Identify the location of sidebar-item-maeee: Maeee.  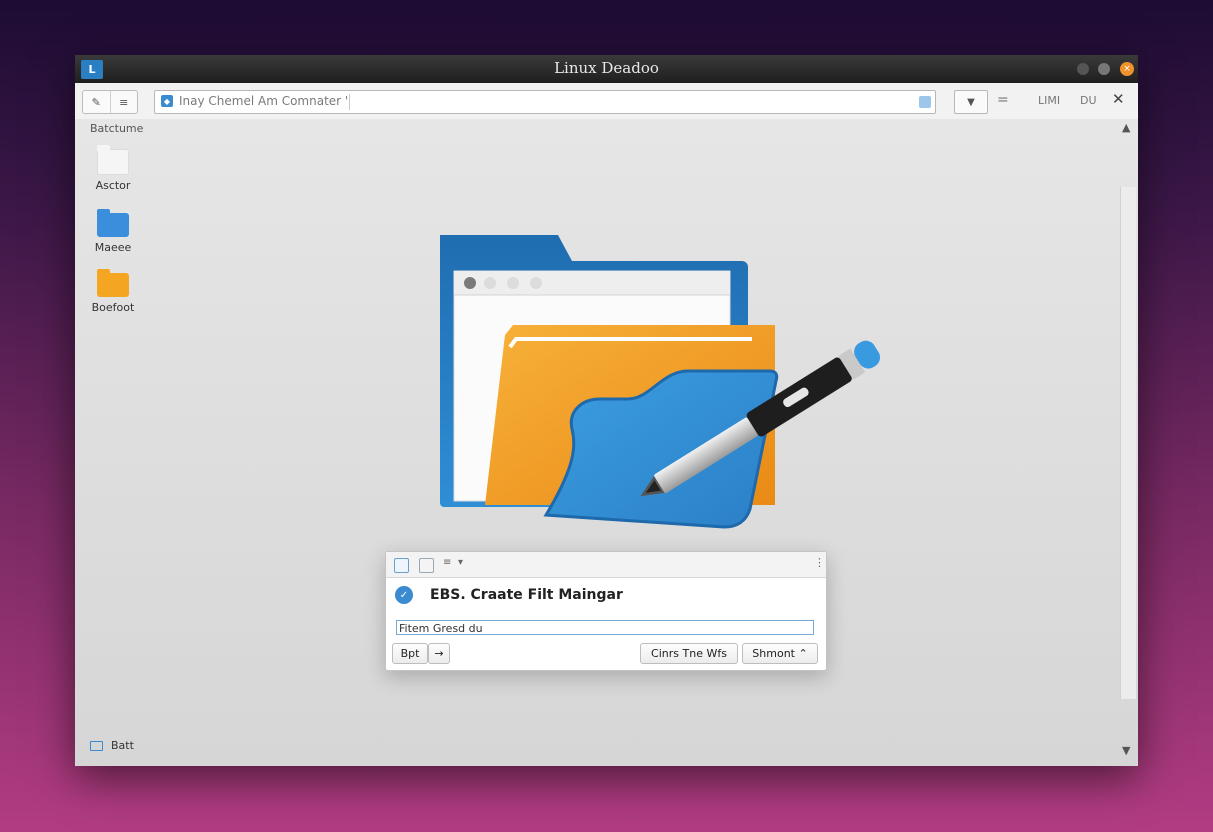
(113, 231).